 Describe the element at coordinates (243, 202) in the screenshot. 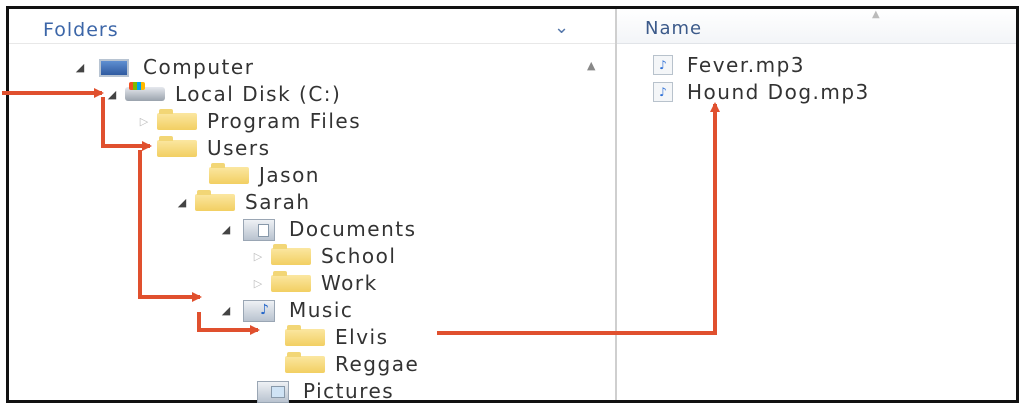

I see `tree-item-sarah: ◢ Sarah` at that location.